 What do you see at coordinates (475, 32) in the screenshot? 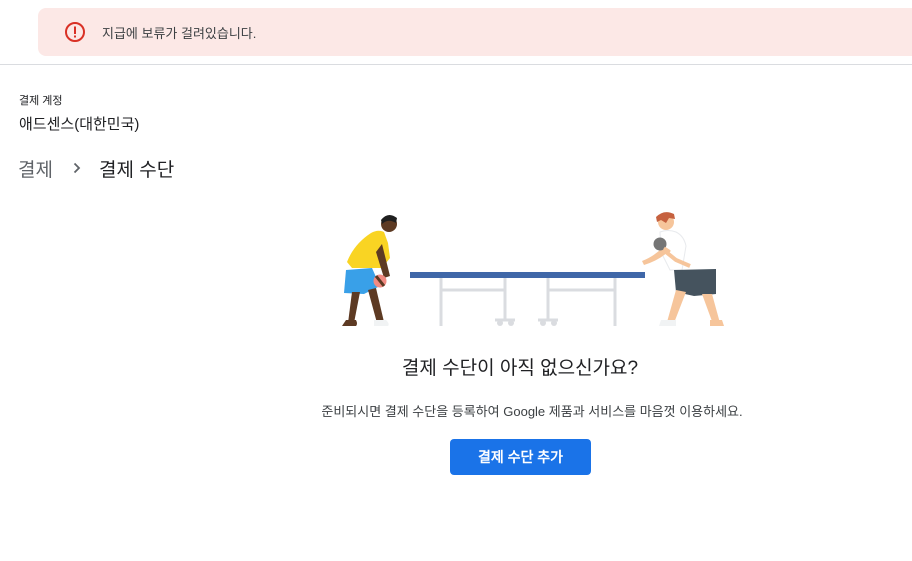
I see `payment-hold-alert: 지급에 보류가 걸려있습니다.` at bounding box center [475, 32].